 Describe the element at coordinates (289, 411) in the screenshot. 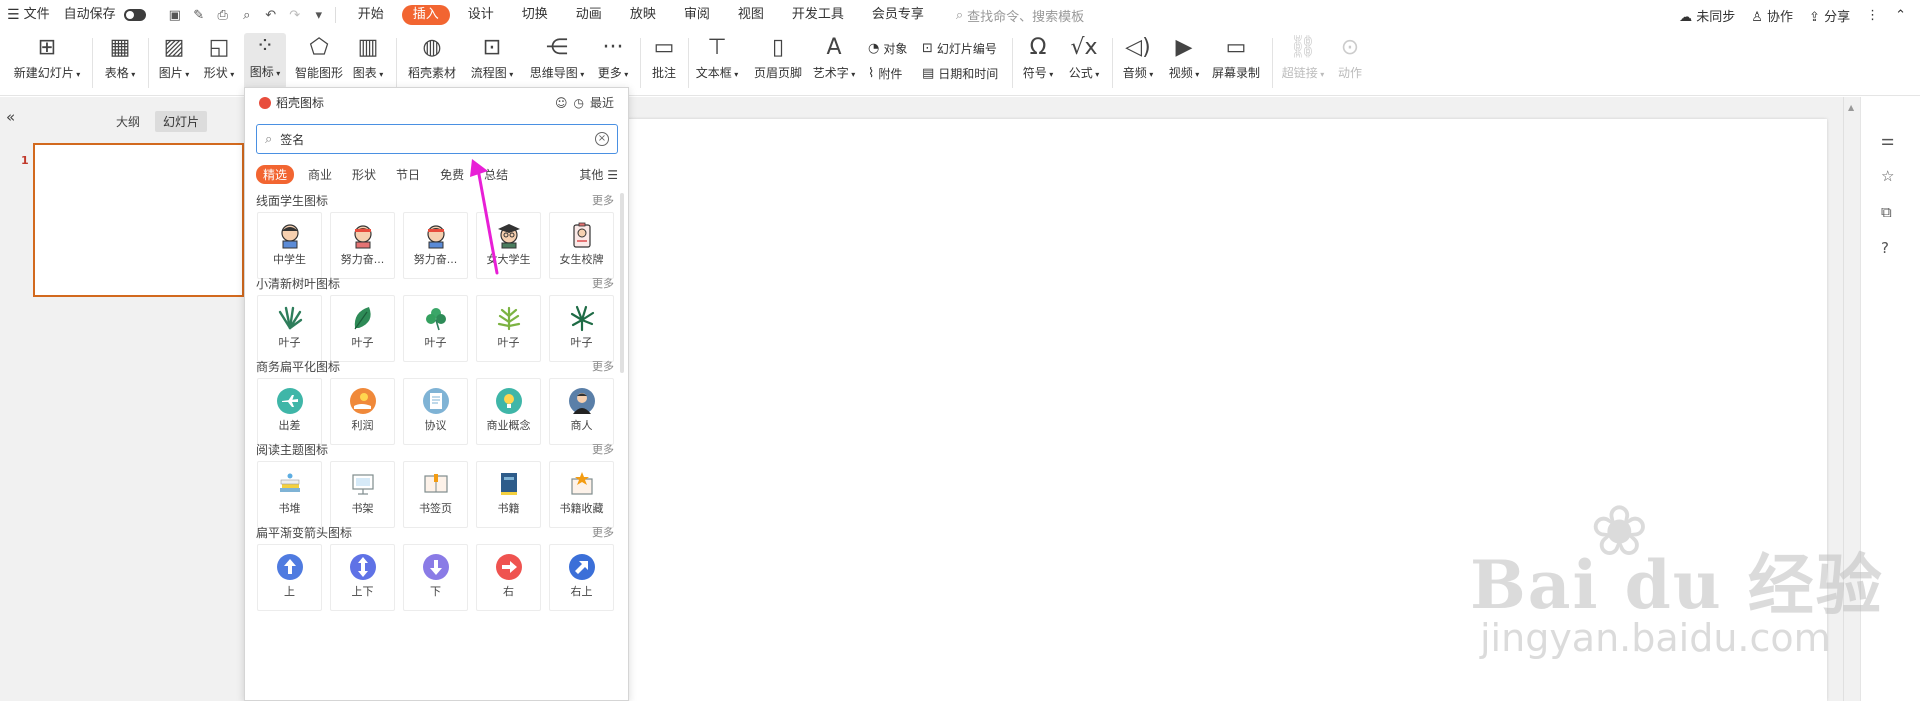

I see `icon-card: 出差` at that location.